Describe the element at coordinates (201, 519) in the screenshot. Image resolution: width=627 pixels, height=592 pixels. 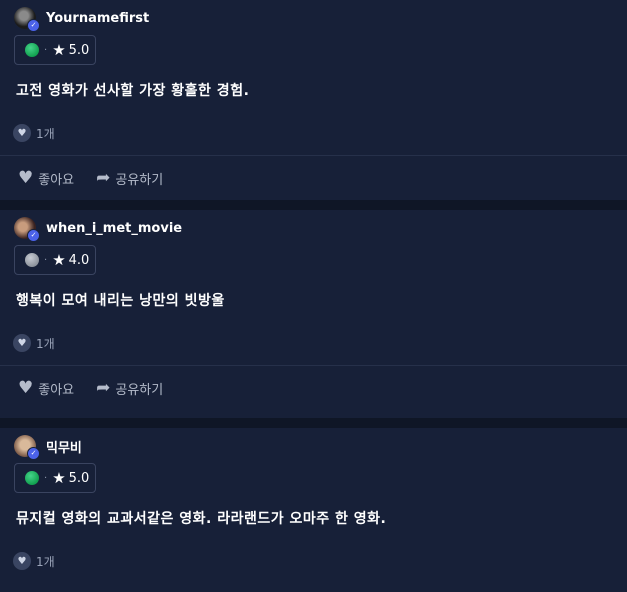
I see `review-text: 뮤지컬 영화의 교과서같은 영화. 라라랜드가 오마주 한 영화.` at that location.